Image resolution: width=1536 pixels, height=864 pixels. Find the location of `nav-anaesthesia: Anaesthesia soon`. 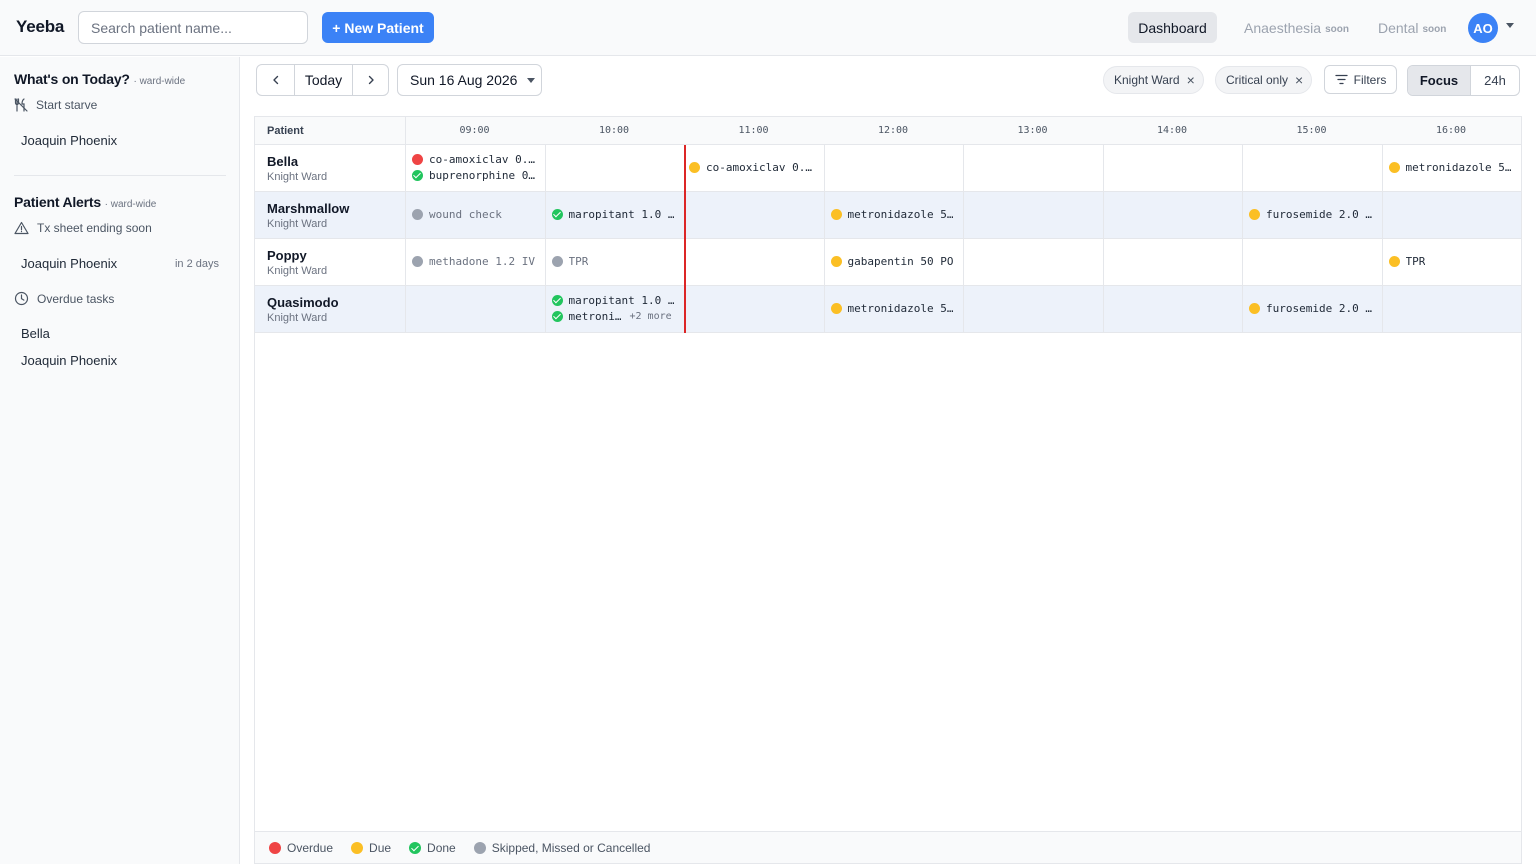

nav-anaesthesia: Anaesthesia soon is located at coordinates (1296, 27).